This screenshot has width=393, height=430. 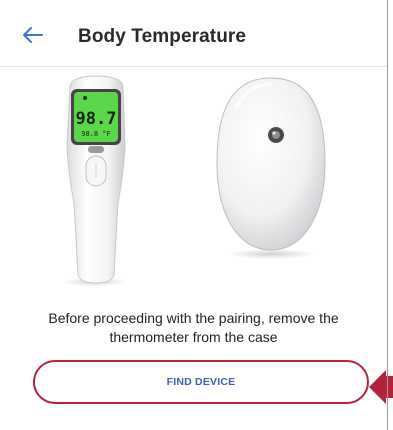 What do you see at coordinates (381, 387) in the screenshot?
I see `annotation-arrow-icon` at bounding box center [381, 387].